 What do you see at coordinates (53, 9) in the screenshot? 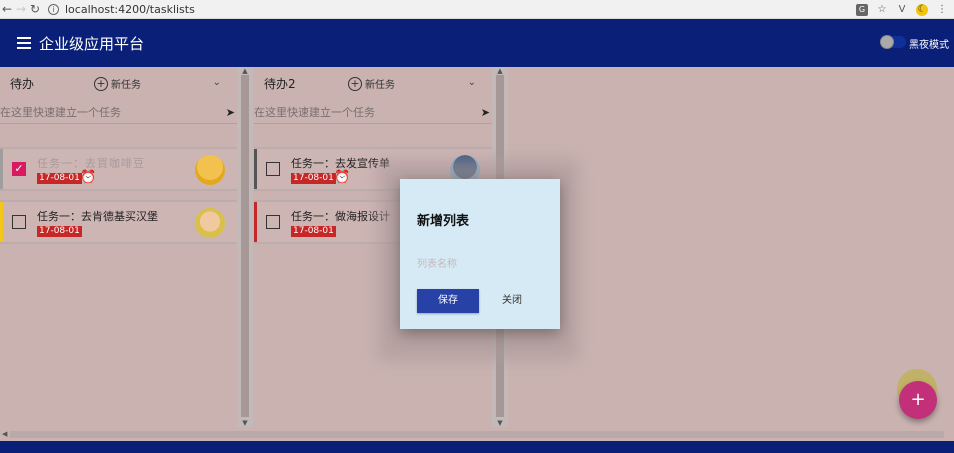
I see `info-icon: i` at bounding box center [53, 9].